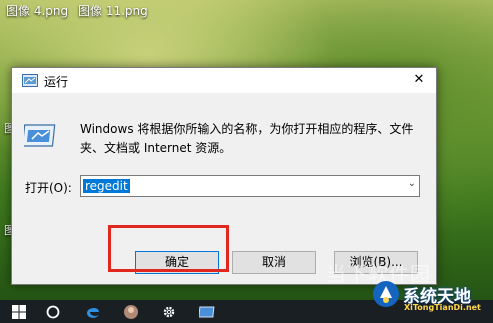 This screenshot has width=493, height=323. Describe the element at coordinates (30, 80) in the screenshot. I see `run-icon` at that location.